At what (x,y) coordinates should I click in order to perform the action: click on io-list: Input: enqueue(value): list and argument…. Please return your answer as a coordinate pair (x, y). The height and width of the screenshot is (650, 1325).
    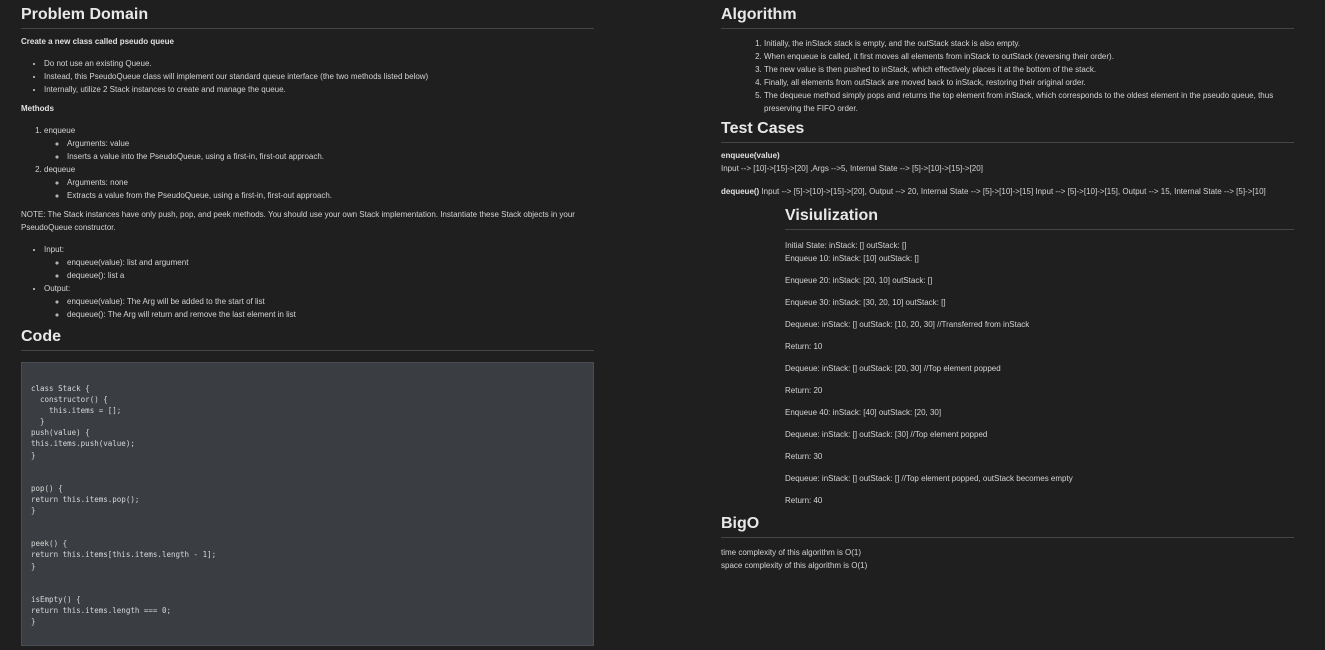
    Looking at the image, I should click on (307, 282).